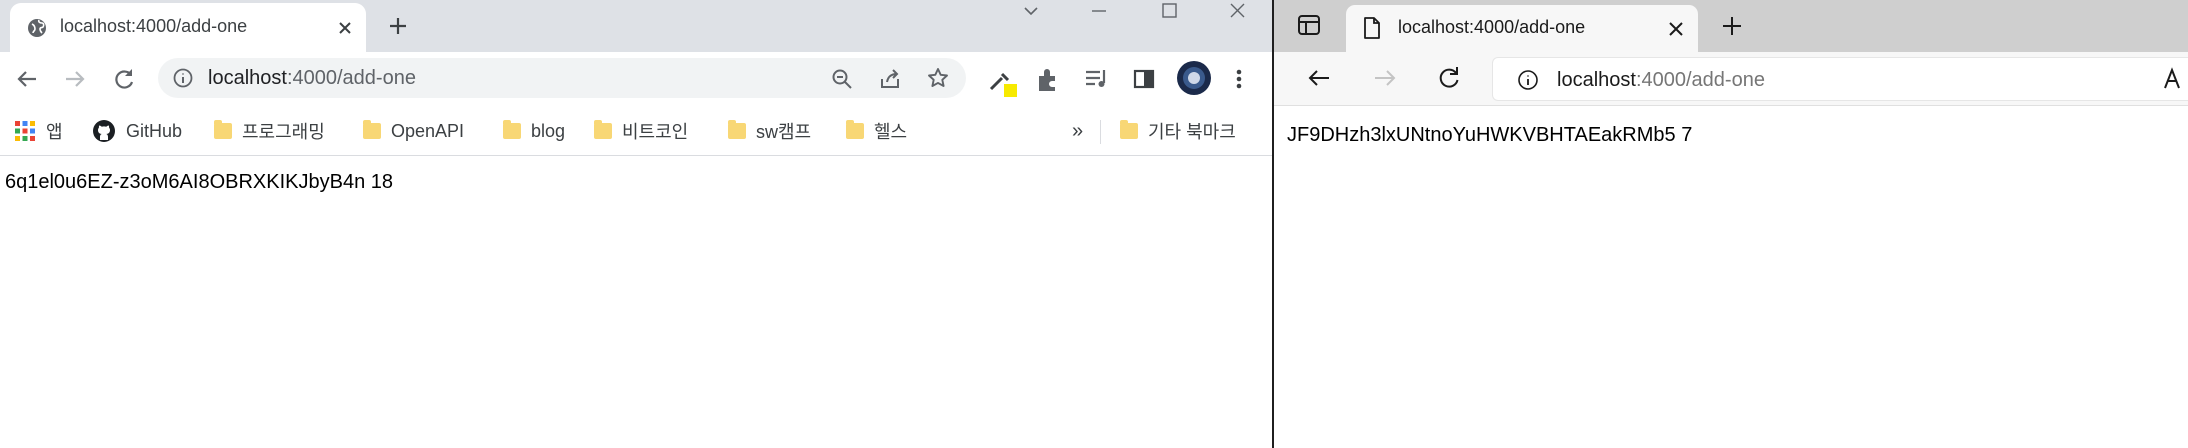  Describe the element at coordinates (1097, 79) in the screenshot. I see `media-queue-icon` at that location.